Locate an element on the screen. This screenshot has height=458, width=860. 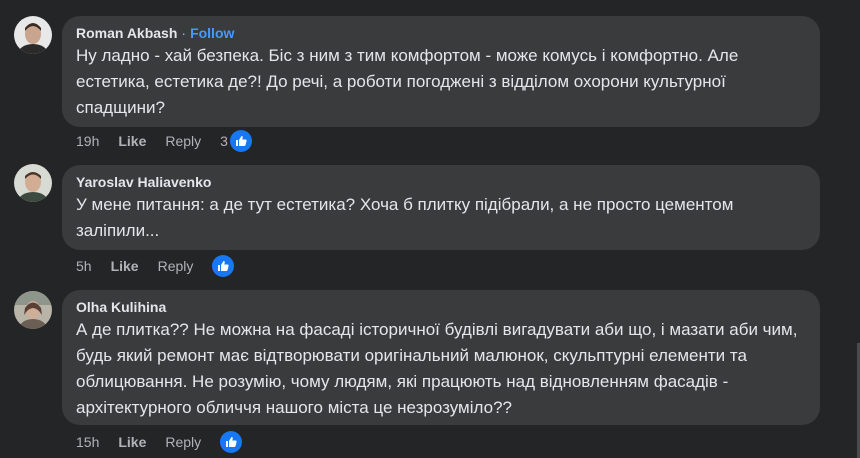
author-name: Roman Akbash is located at coordinates (126, 33).